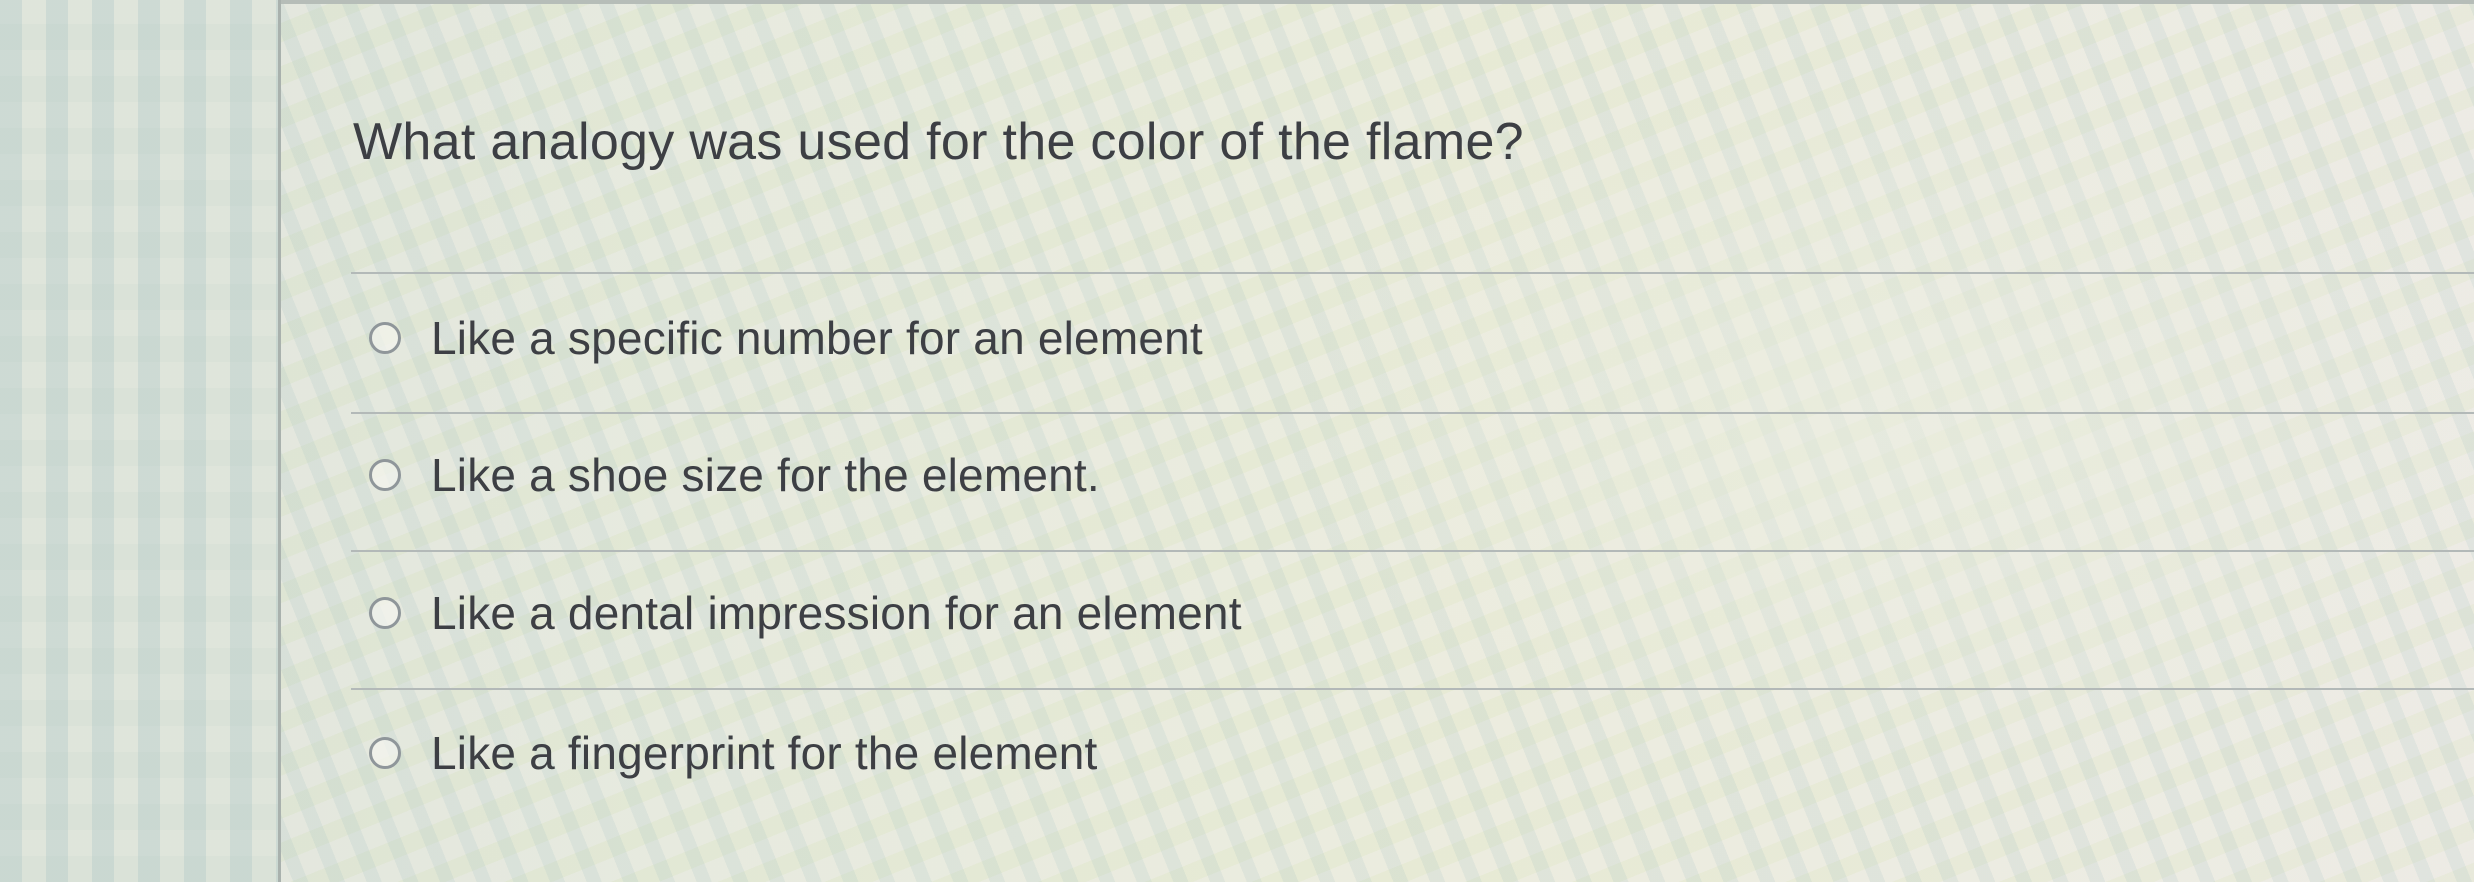  I want to click on answer-option-label: Like a shoe size for the element., so click(765, 475).